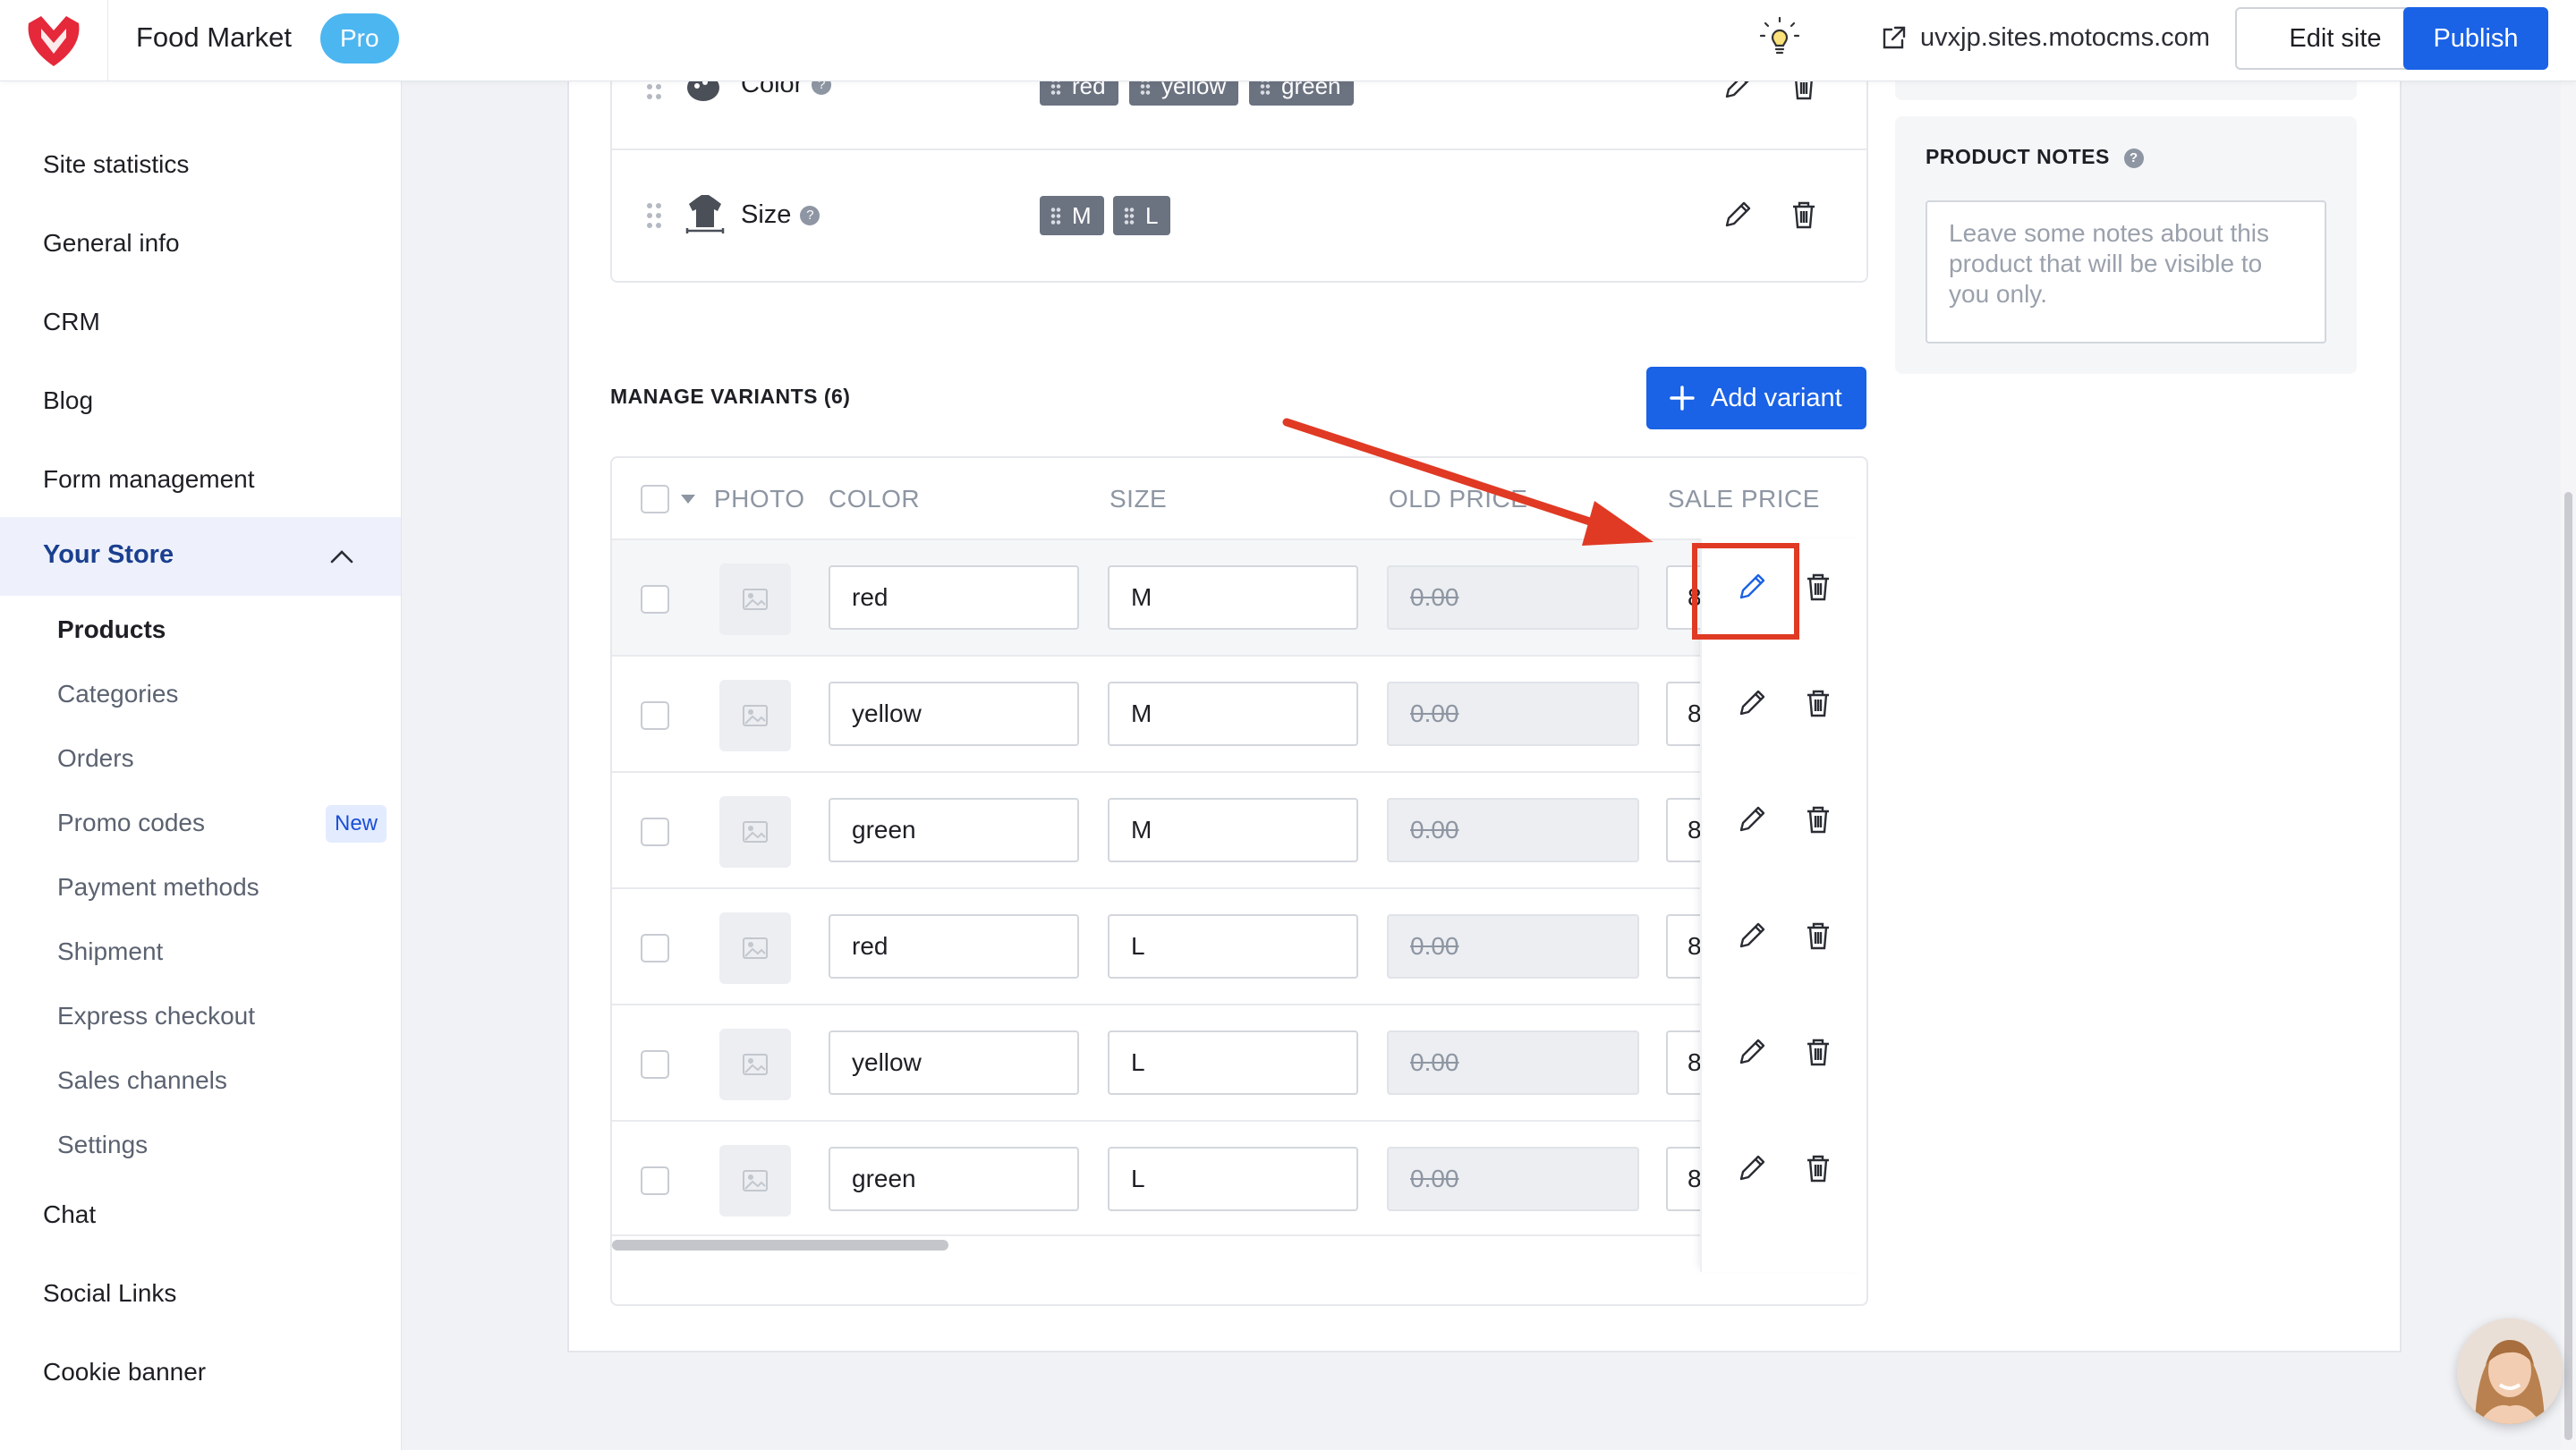 This screenshot has height=1450, width=2576. I want to click on sidebar-subitem-settings: Settings, so click(102, 1145).